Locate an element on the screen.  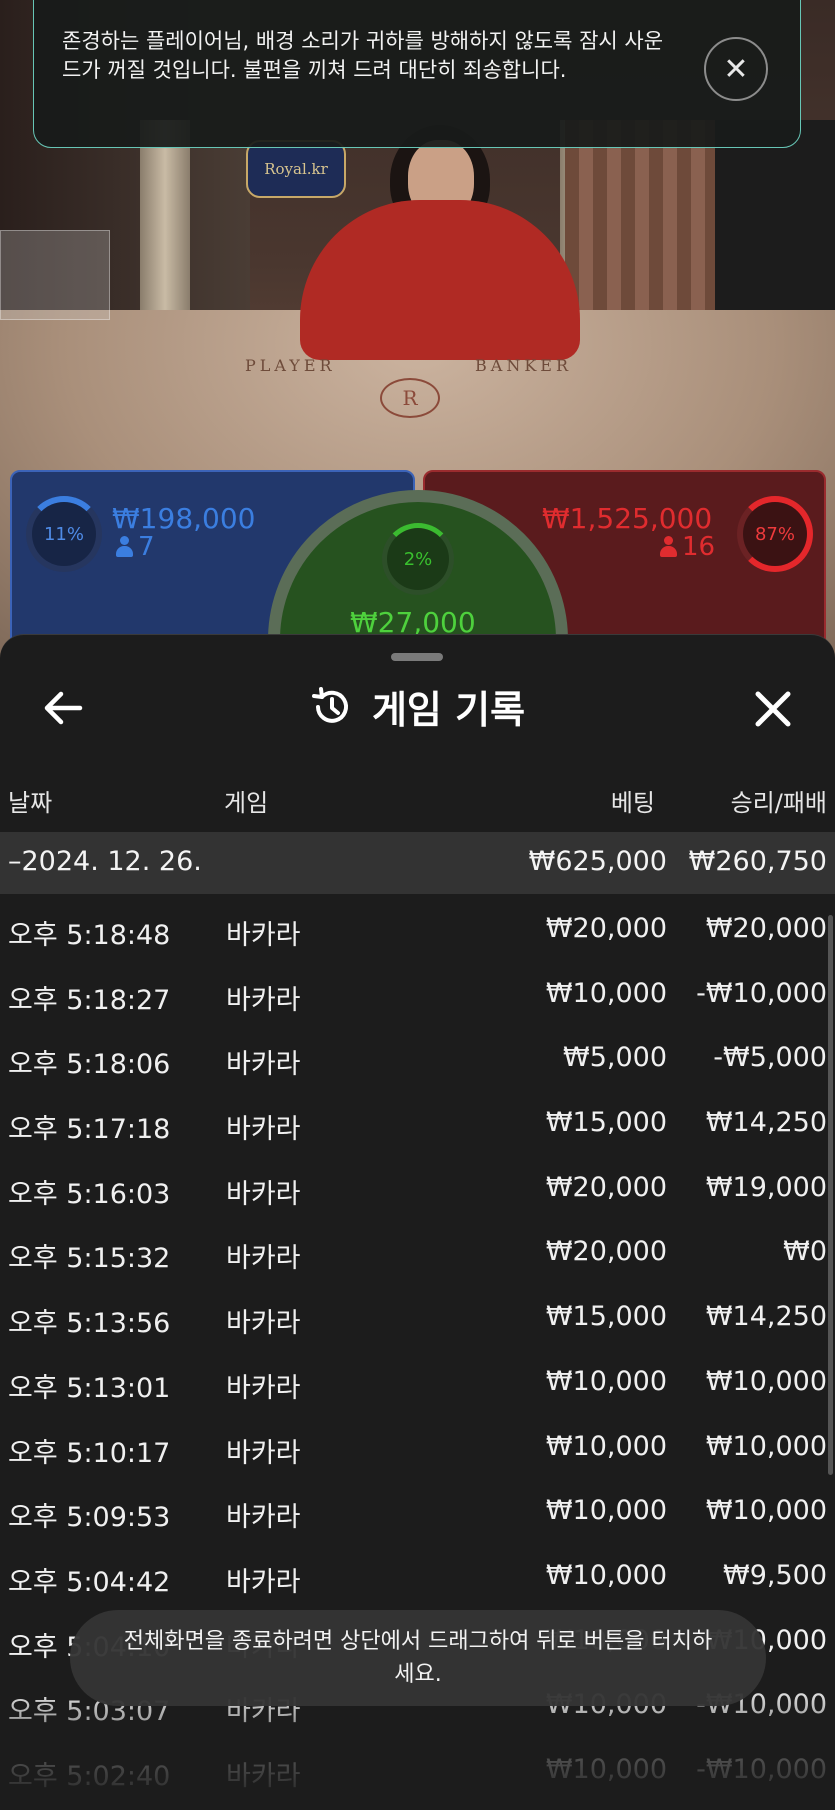
sheet-header: 게임 기록 is located at coordinates (417, 706).